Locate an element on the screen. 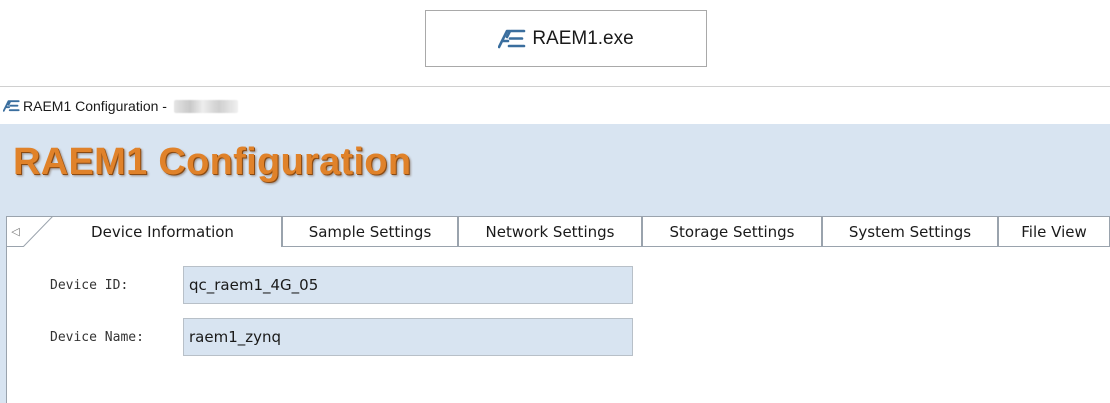  tab-system-settings: System Settings is located at coordinates (910, 231).